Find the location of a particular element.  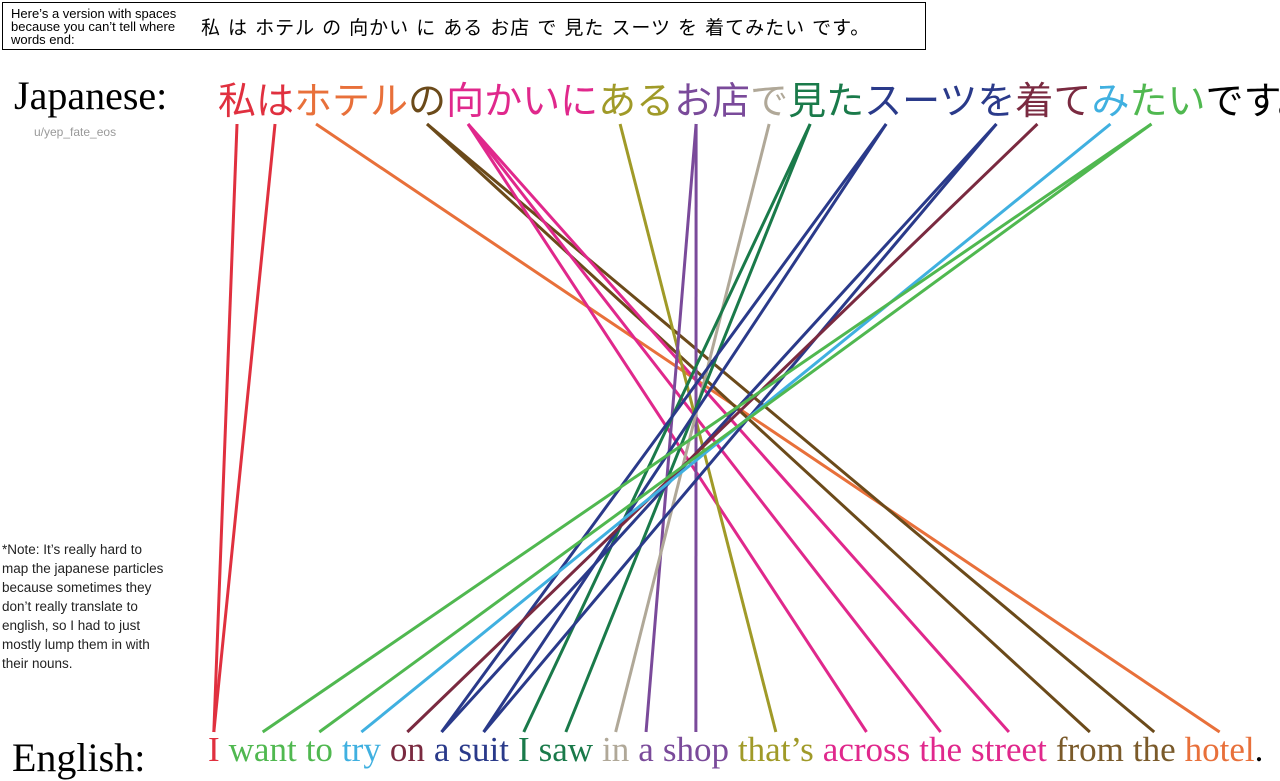

english-word: hotel is located at coordinates (1220, 750).